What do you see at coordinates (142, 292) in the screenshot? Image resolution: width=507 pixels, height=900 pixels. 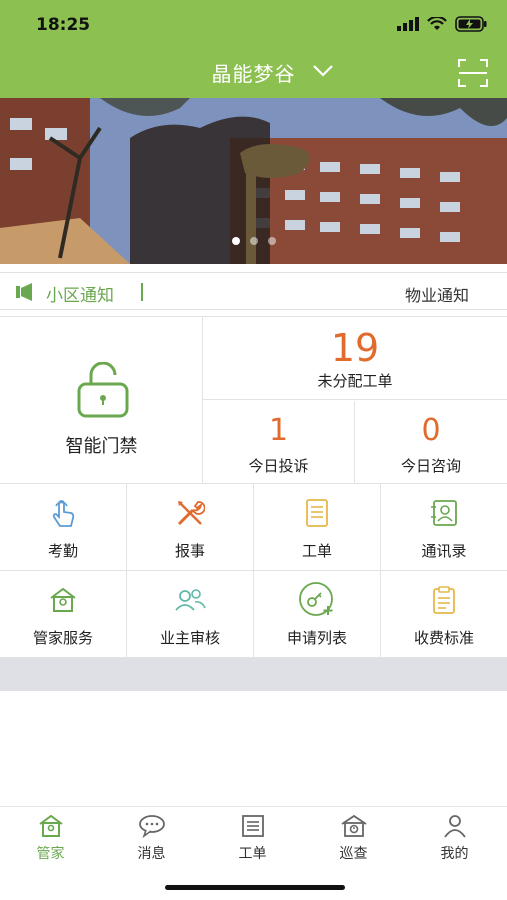 I see `notice-cursor` at bounding box center [142, 292].